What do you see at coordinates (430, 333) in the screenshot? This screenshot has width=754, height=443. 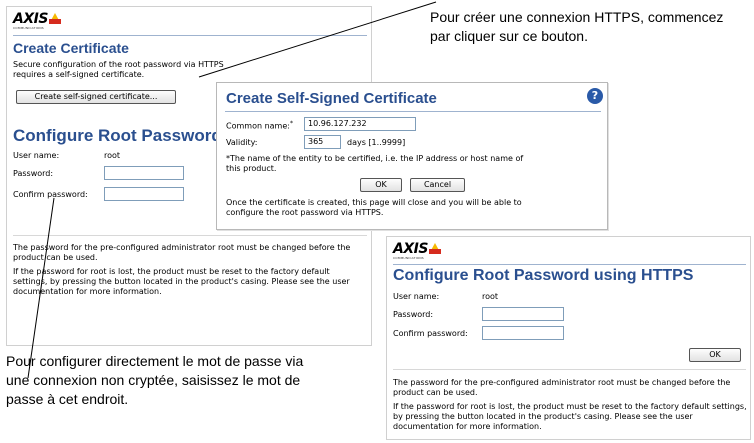 I see `https-confirm-password-label: Confirm password:` at bounding box center [430, 333].